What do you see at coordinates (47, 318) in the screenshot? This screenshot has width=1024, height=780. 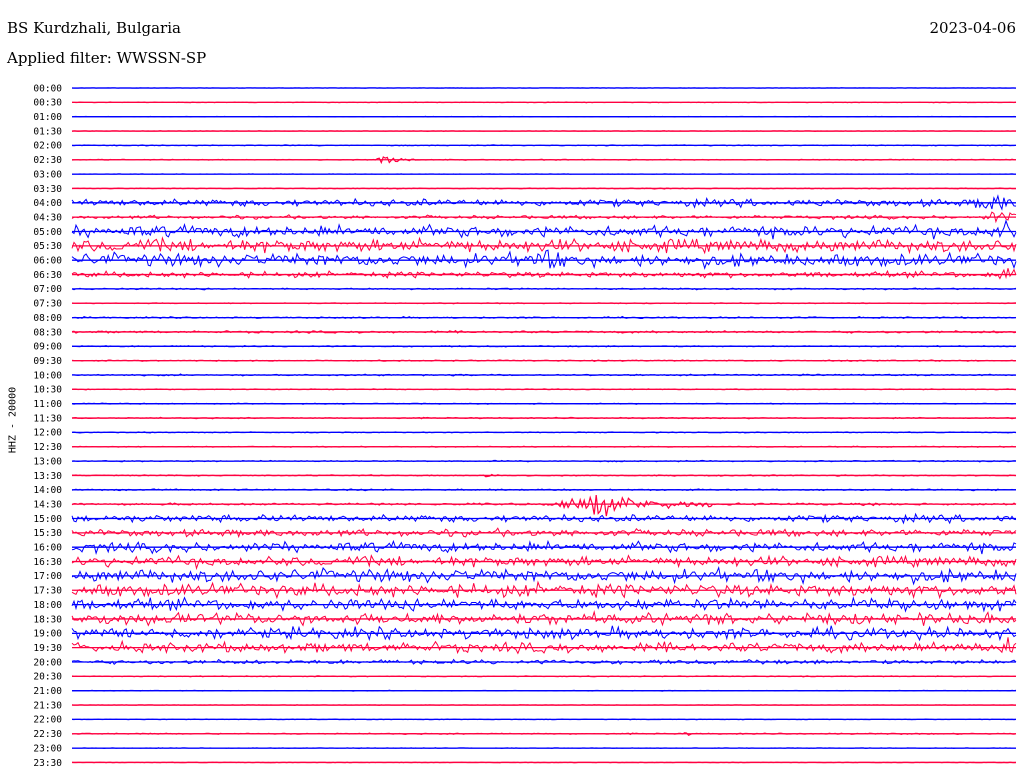 I see `time-tick-label: 08:00` at bounding box center [47, 318].